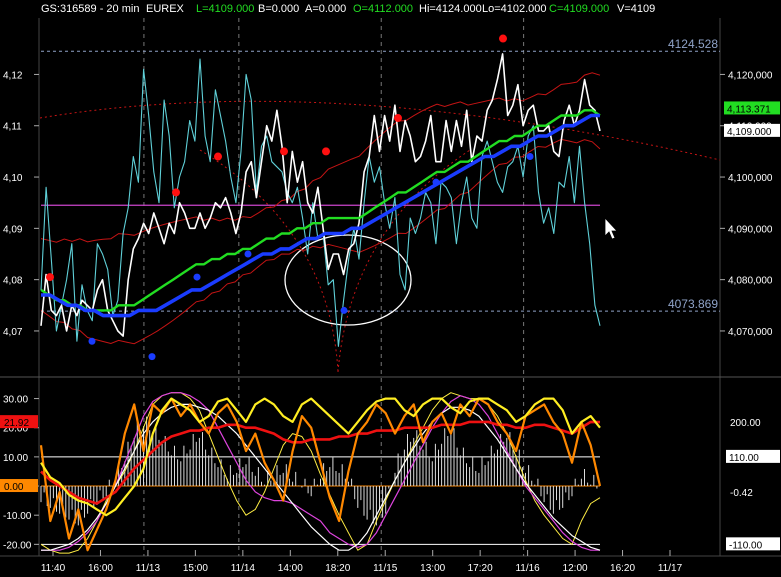  What do you see at coordinates (225, 9) in the screenshot?
I see `header-last: L=4109.000` at bounding box center [225, 9].